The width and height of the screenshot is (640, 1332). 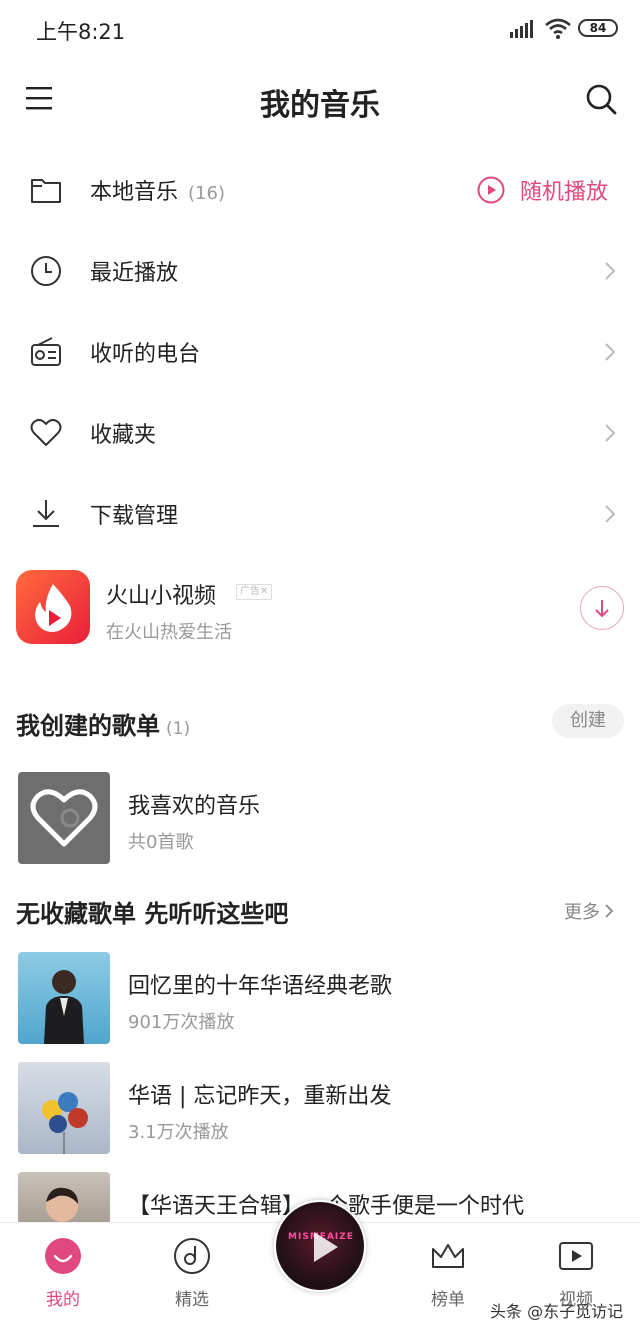 What do you see at coordinates (260, 1096) in the screenshot?
I see `playlist-title: 华语 | 忘记昨天，重新出发` at bounding box center [260, 1096].